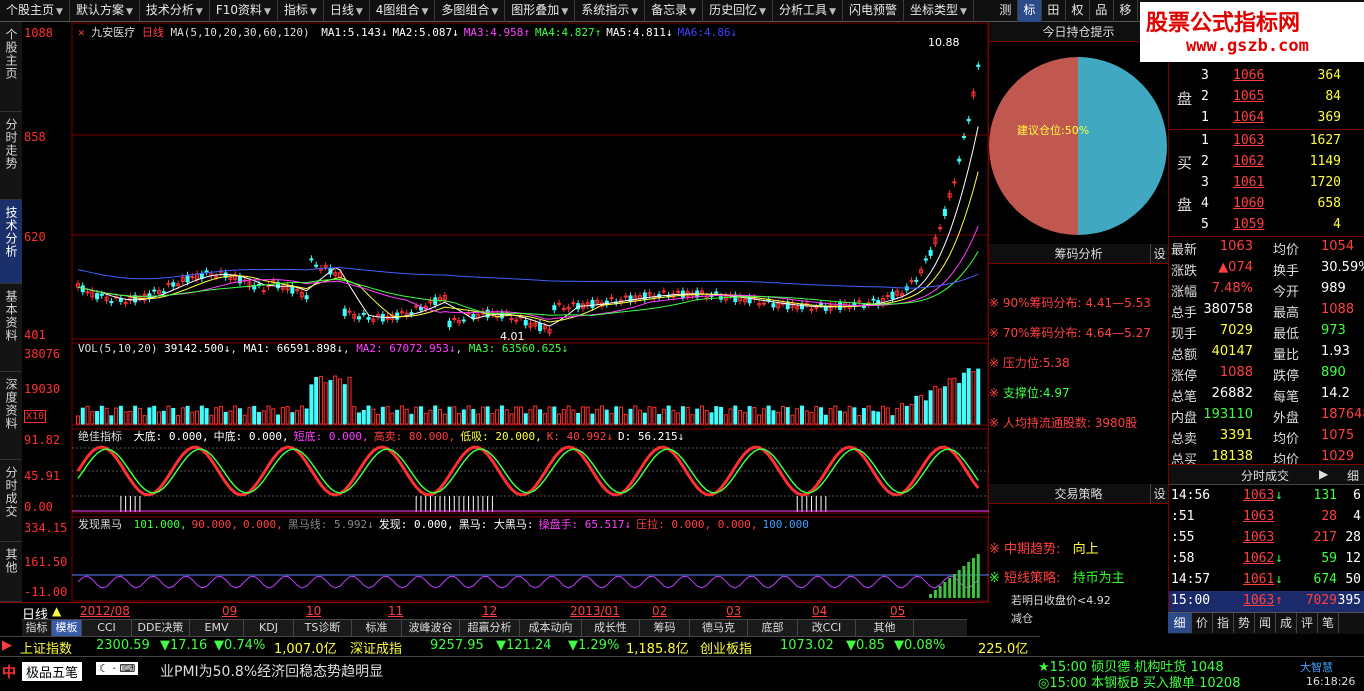 Image resolution: width=1364 pixels, height=691 pixels. What do you see at coordinates (1223, 623) in the screenshot?
I see `book-tab: 指` at bounding box center [1223, 623].